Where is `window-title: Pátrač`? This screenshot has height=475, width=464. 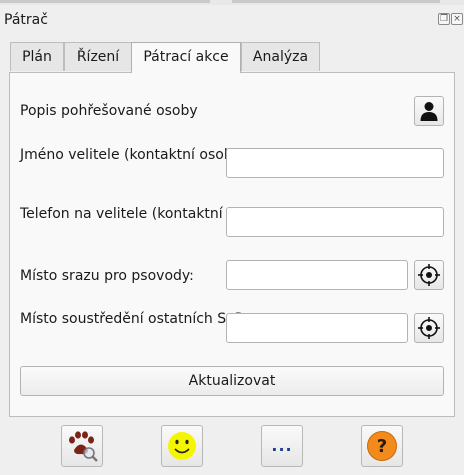 window-title: Pátrač is located at coordinates (26, 20).